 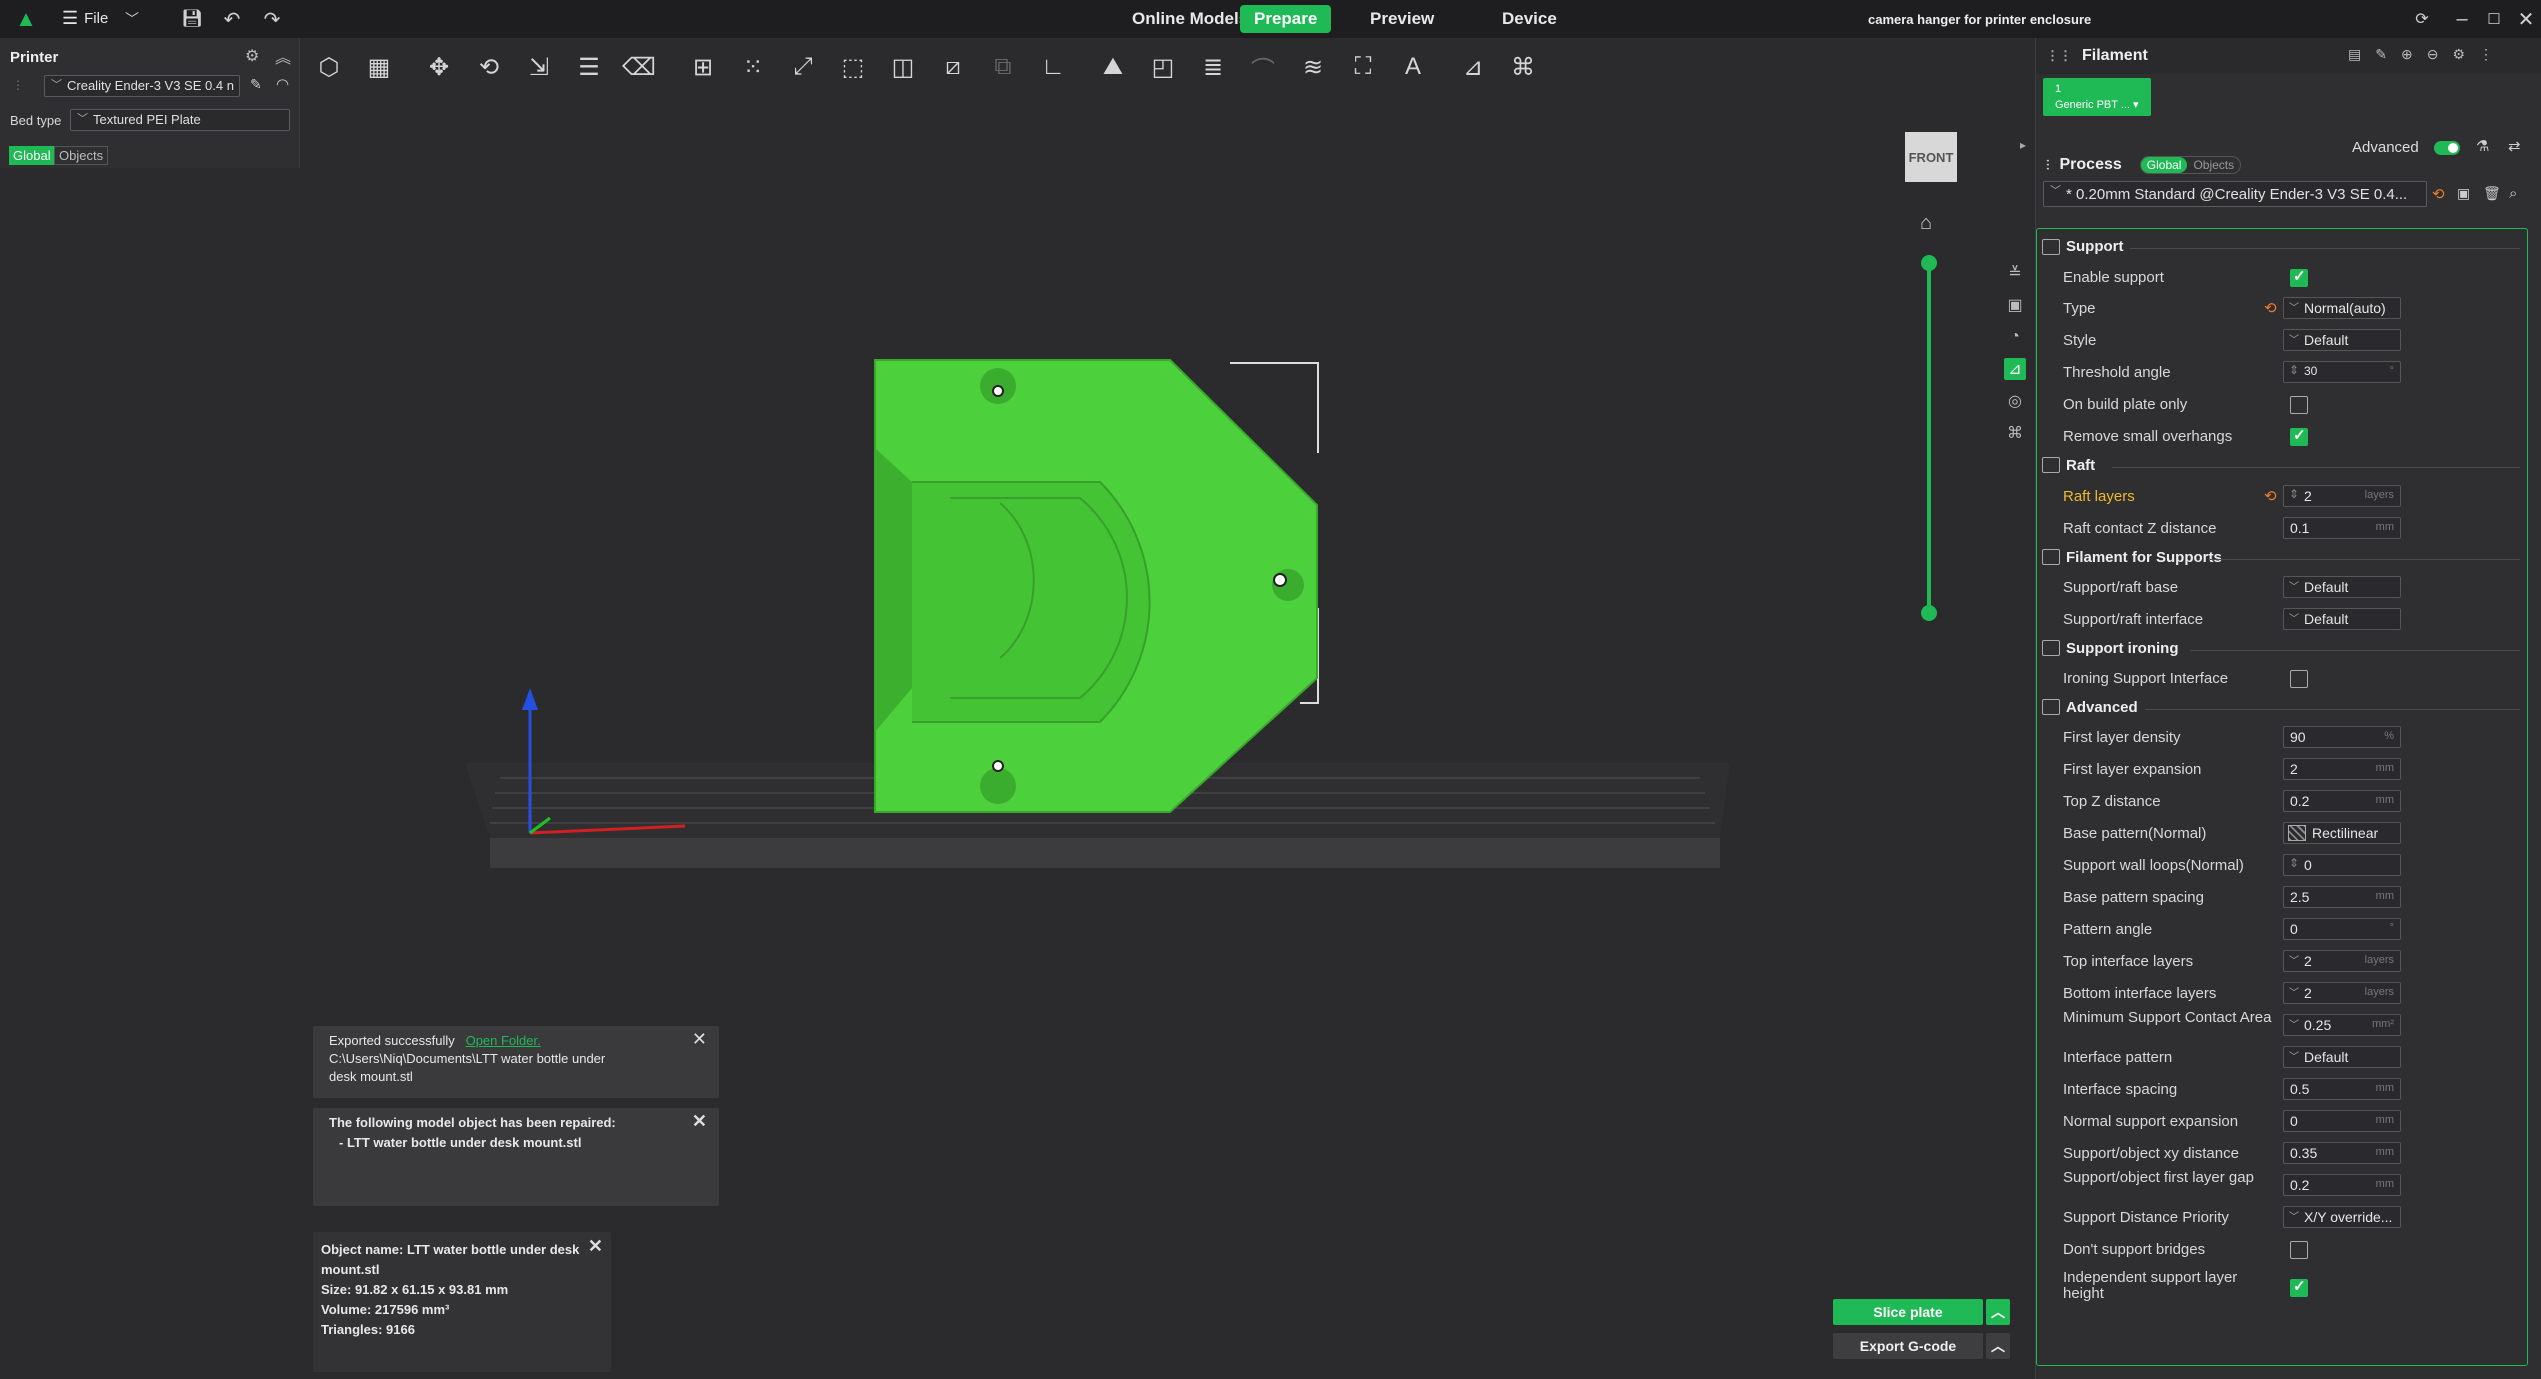 I want to click on support-paint-icon: ⛰, so click(x=1113, y=67).